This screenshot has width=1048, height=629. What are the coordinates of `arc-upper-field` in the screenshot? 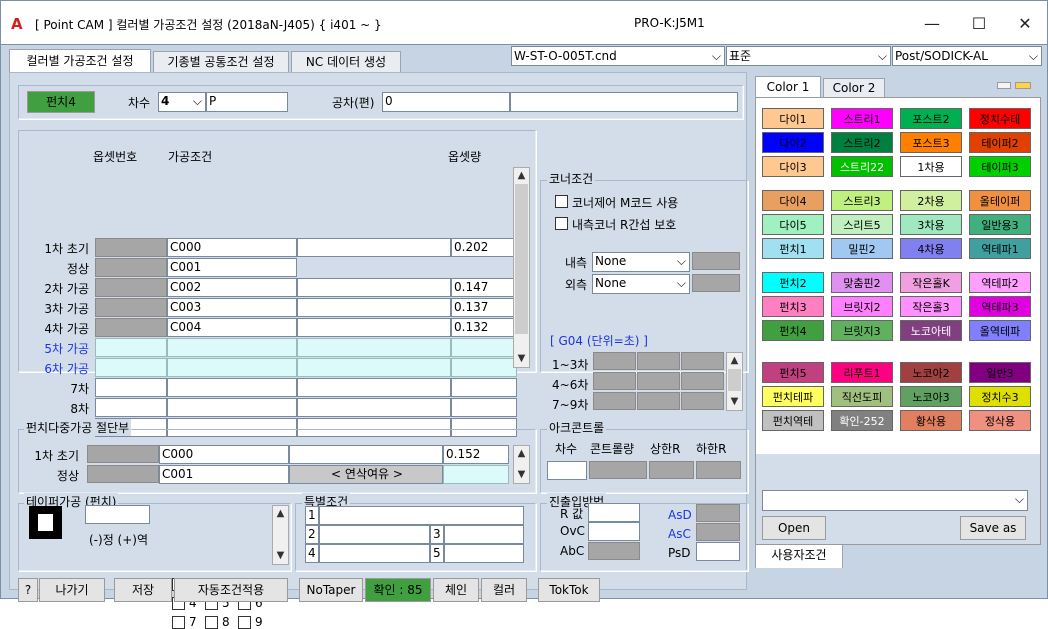 It's located at (671, 470).